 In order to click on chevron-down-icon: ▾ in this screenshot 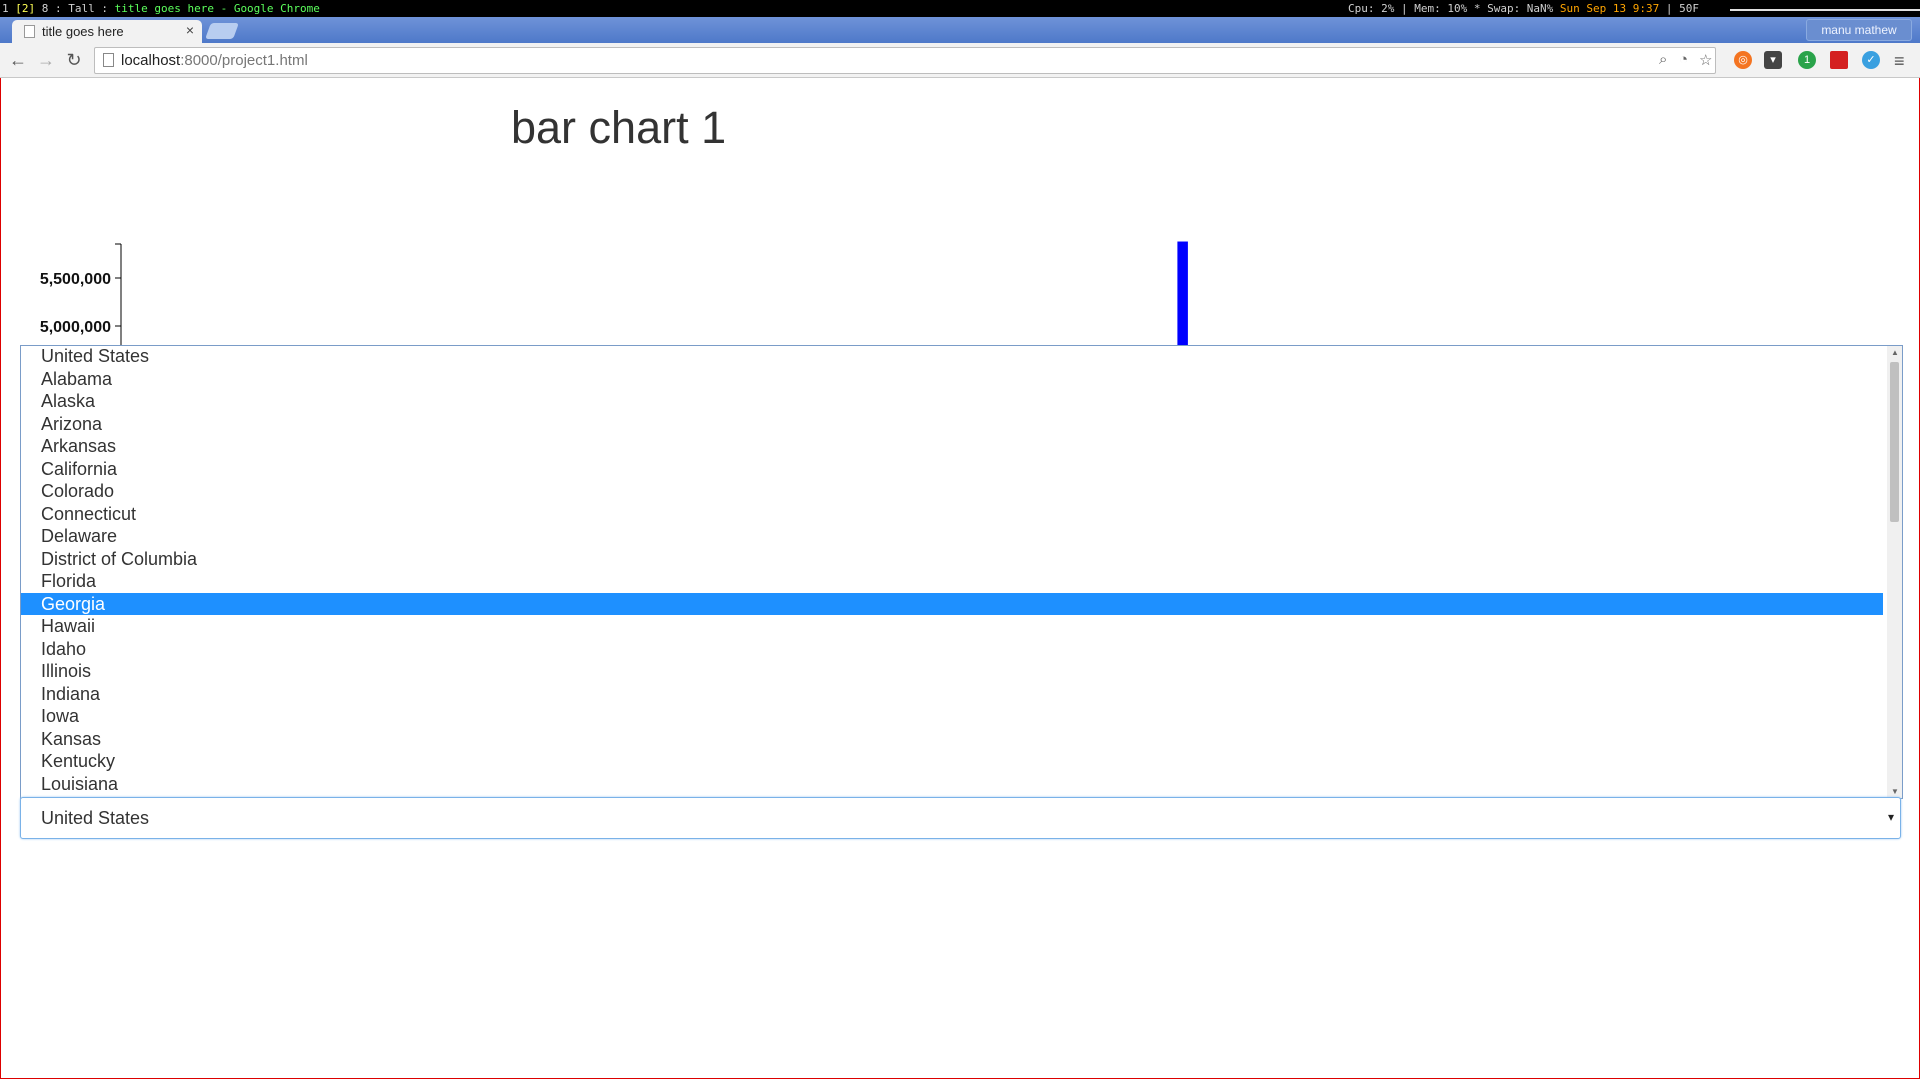, I will do `click(1890, 817)`.